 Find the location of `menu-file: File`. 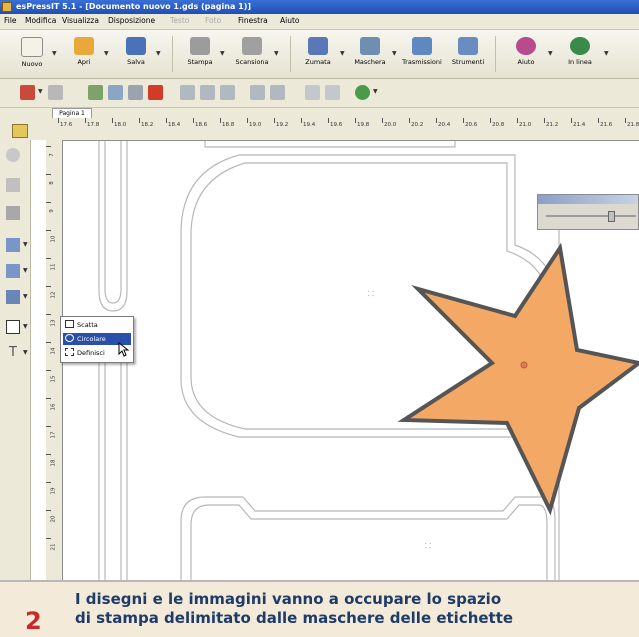

menu-file: File is located at coordinates (10, 20).